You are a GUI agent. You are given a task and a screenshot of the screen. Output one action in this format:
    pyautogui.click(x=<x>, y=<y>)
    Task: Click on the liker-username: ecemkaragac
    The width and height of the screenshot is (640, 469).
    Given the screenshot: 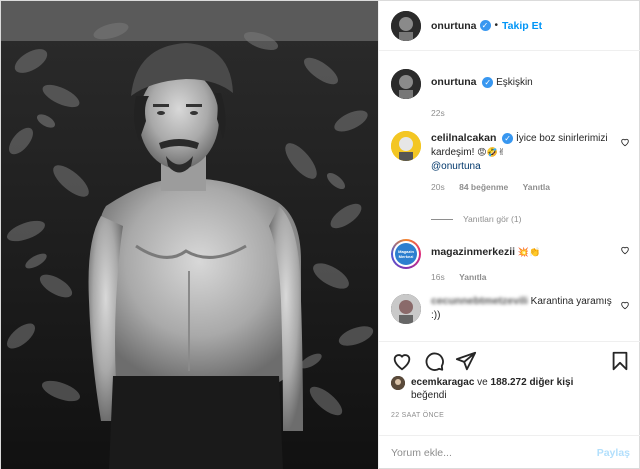 What is the action you would take?
    pyautogui.click(x=442, y=382)
    